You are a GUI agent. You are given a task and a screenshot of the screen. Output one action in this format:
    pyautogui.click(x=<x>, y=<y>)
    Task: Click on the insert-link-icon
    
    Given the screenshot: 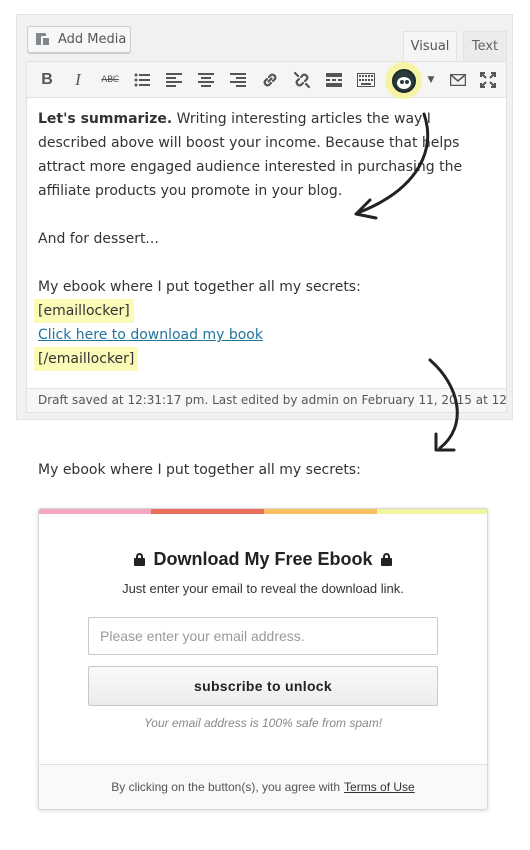 What is the action you would take?
    pyautogui.click(x=270, y=80)
    